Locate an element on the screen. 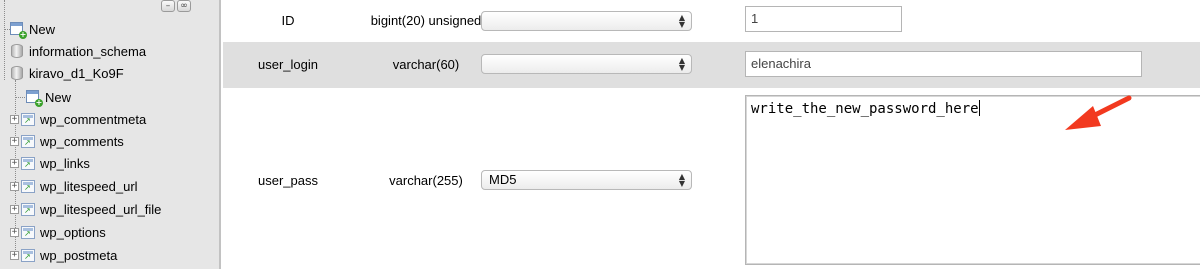 The image size is (1200, 269). tree-item-label: wp_litespeed_url is located at coordinates (89, 186).